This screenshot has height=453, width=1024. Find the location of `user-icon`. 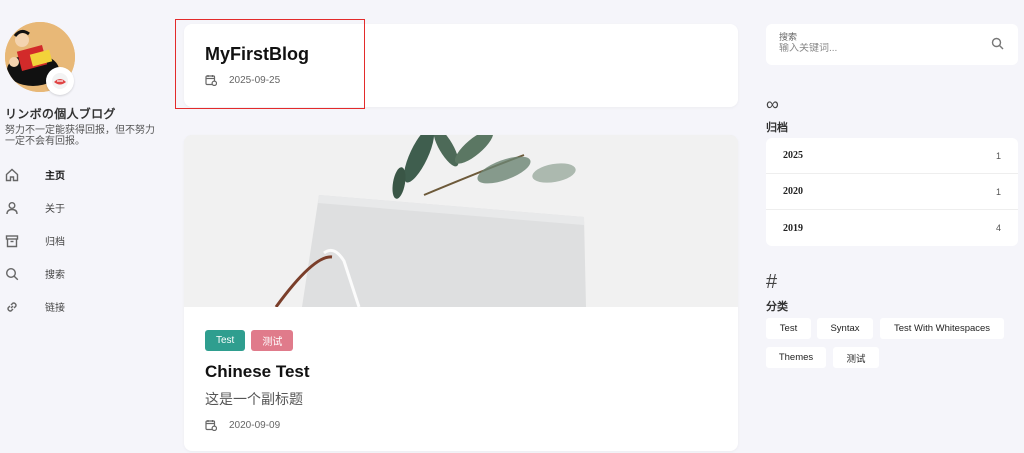

user-icon is located at coordinates (22, 208).